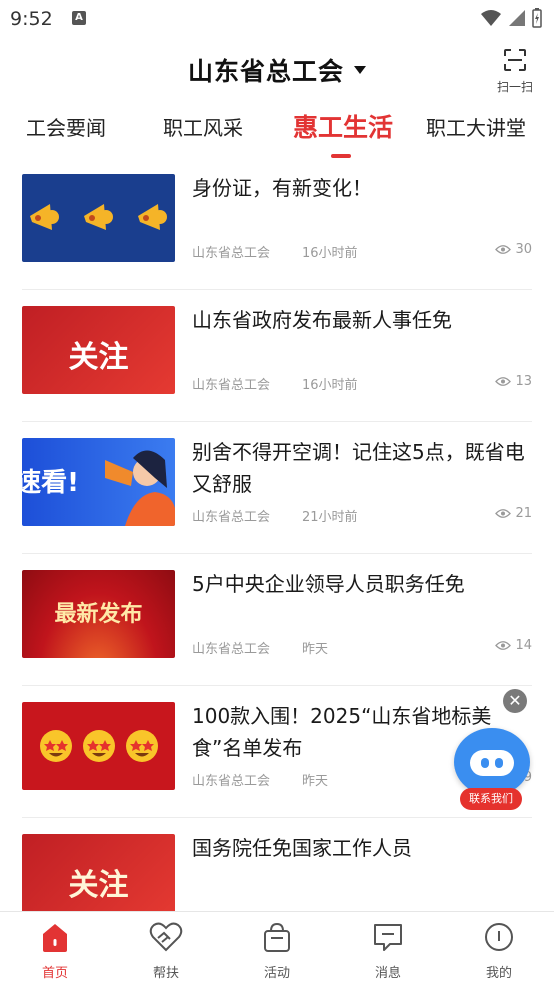 The height and width of the screenshot is (985, 554). I want to click on nav-messages: 消息, so click(388, 950).